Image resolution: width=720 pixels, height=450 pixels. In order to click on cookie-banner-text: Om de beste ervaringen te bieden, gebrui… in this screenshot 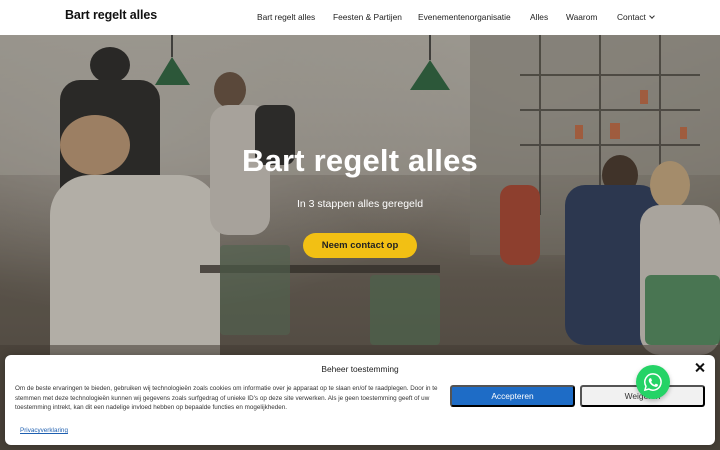, I will do `click(226, 398)`.